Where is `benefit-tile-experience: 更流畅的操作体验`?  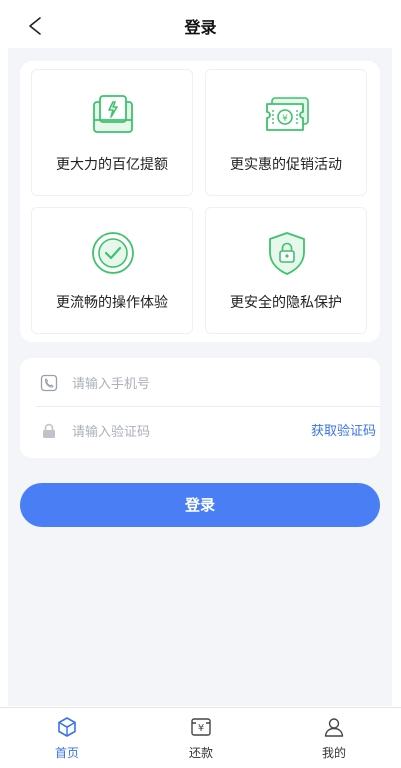 benefit-tile-experience: 更流畅的操作体验 is located at coordinates (112, 270).